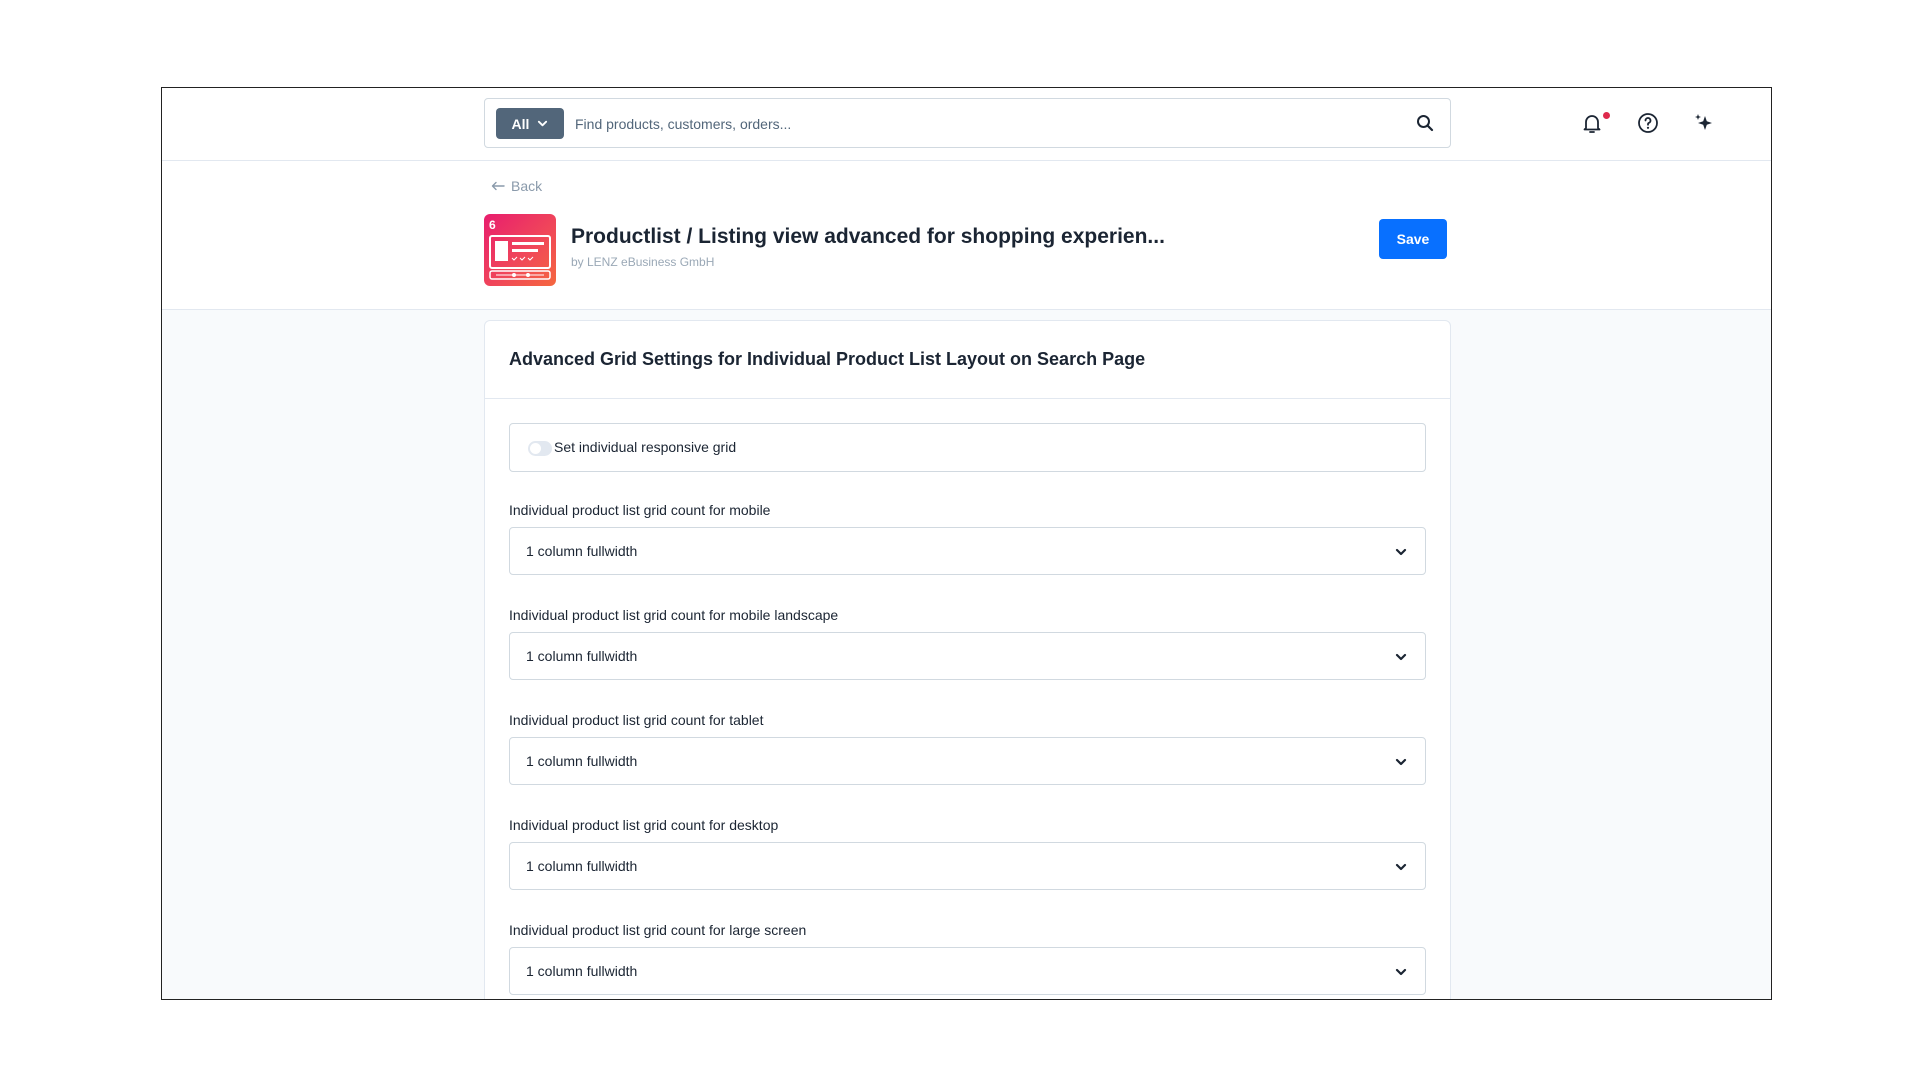  Describe the element at coordinates (967, 656) in the screenshot. I see `select-grid-mobile-landscape: 1 column fullwidth` at that location.